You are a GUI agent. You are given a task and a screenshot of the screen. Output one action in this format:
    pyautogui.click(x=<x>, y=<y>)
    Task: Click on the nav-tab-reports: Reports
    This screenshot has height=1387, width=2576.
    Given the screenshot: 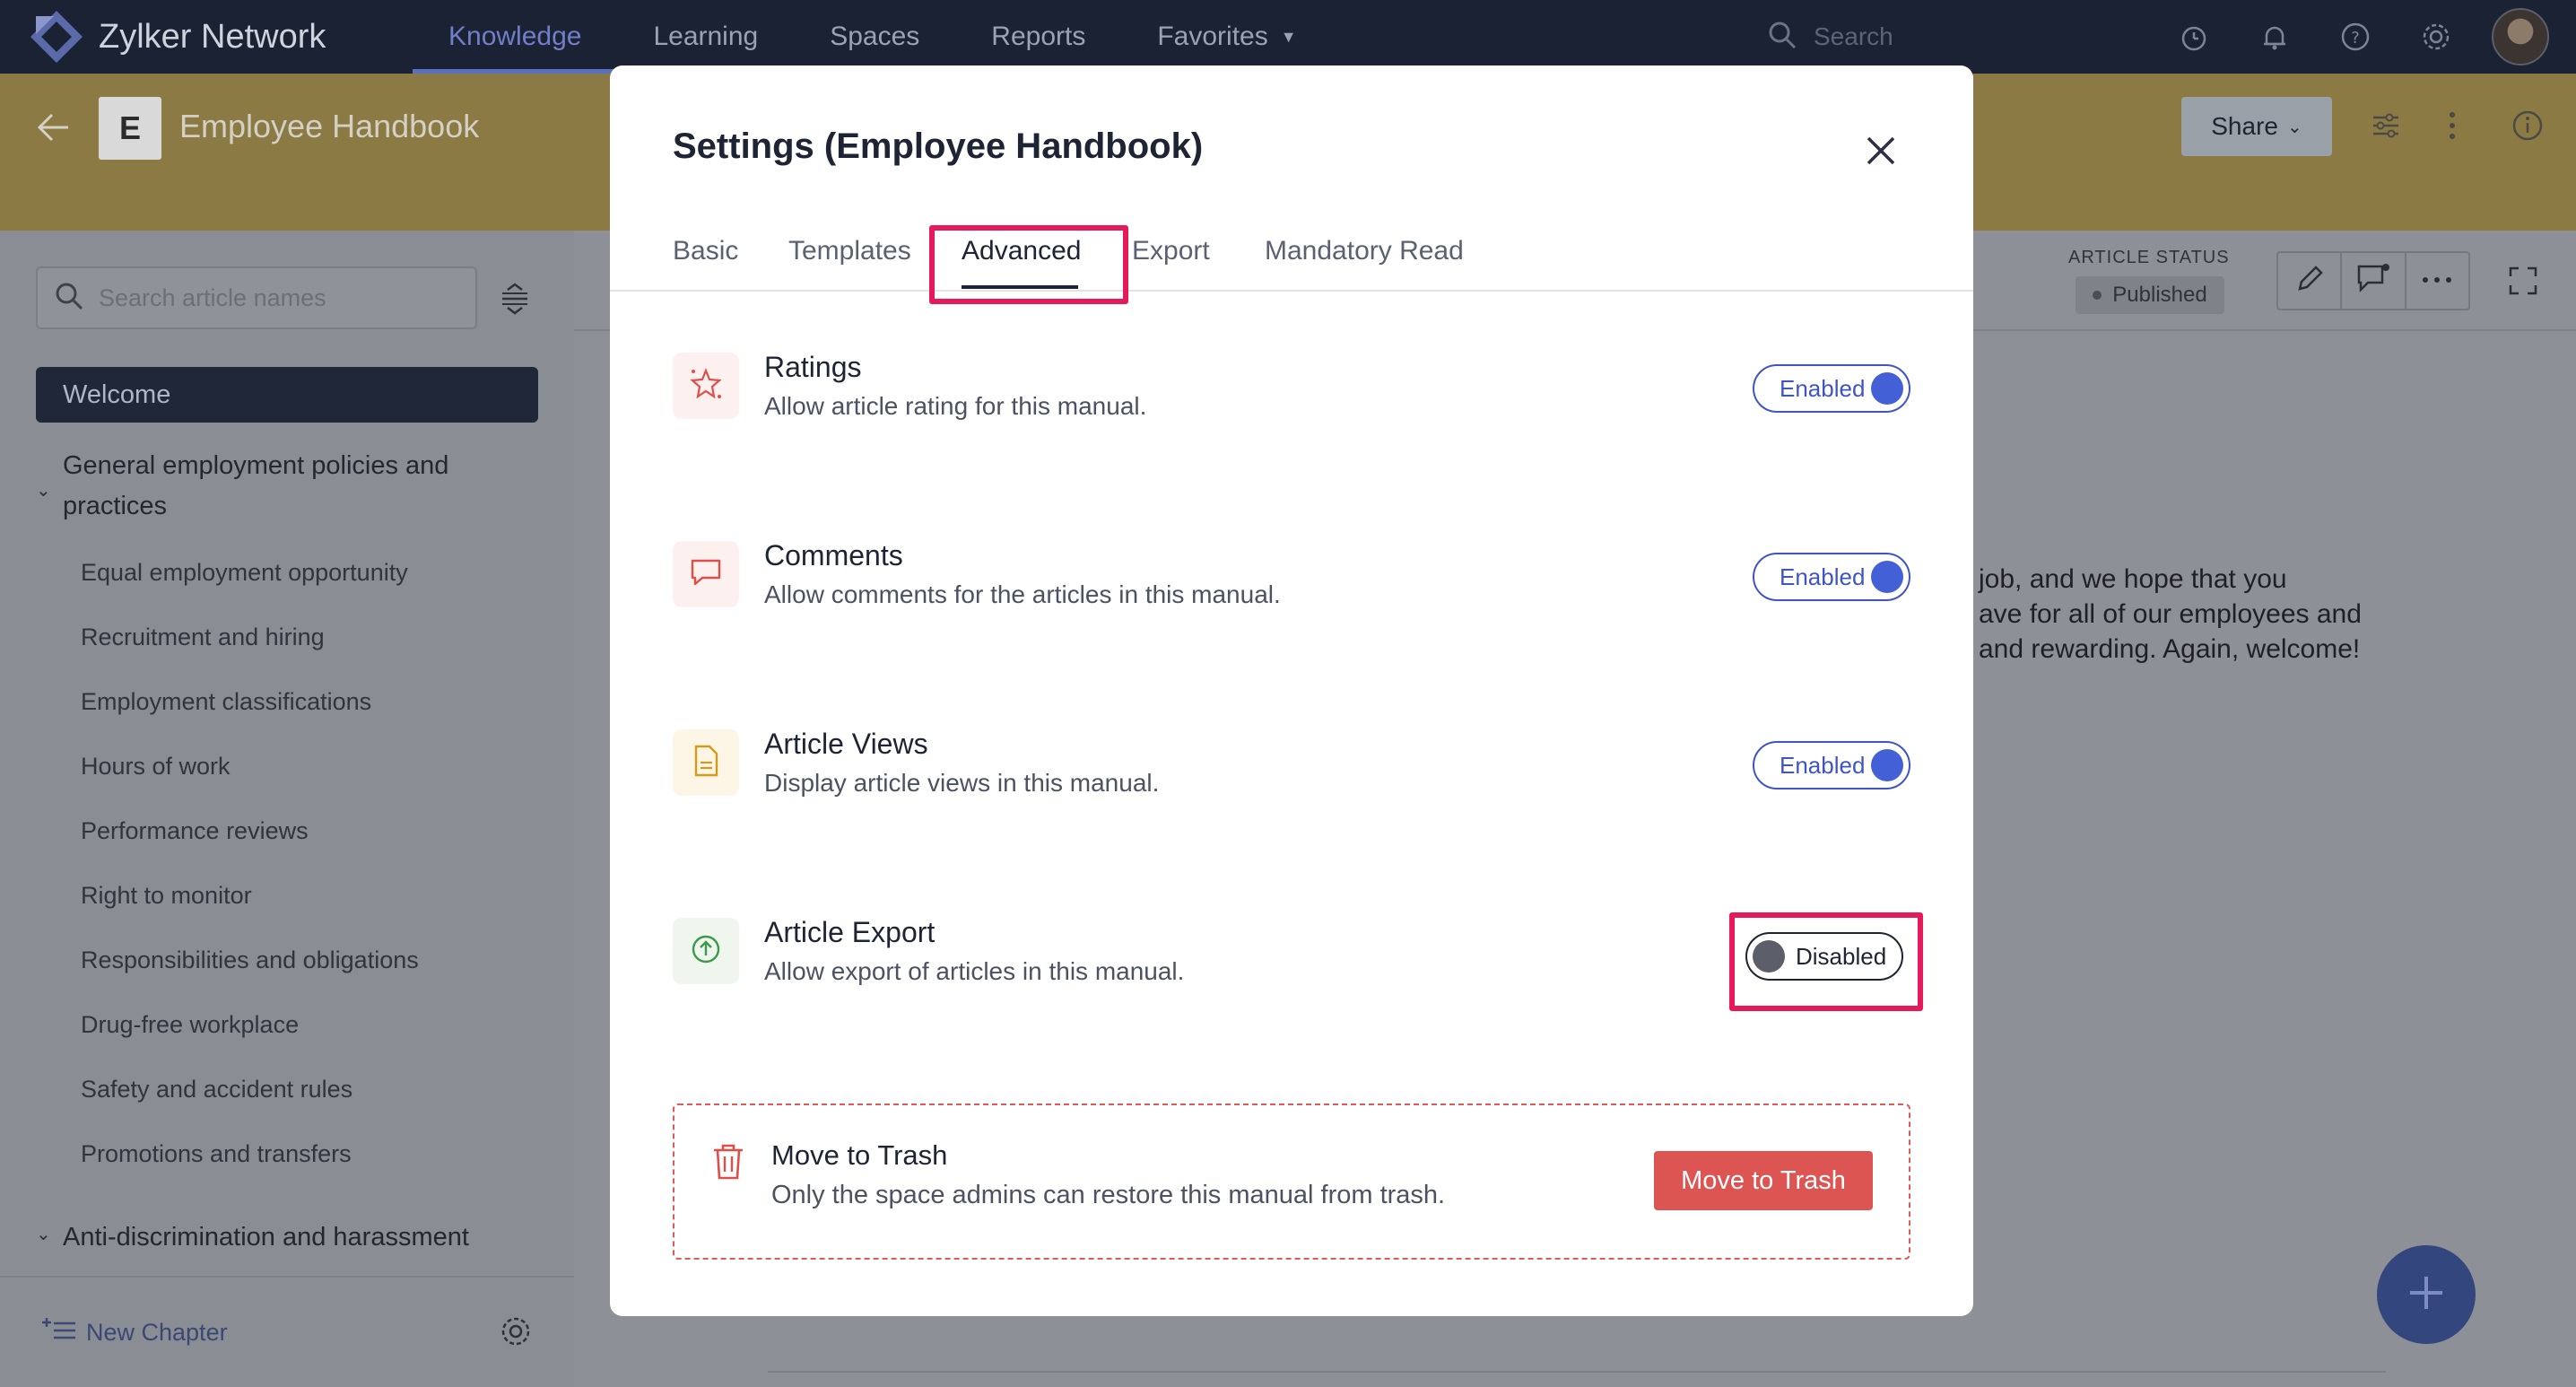 What is the action you would take?
    pyautogui.click(x=1038, y=37)
    